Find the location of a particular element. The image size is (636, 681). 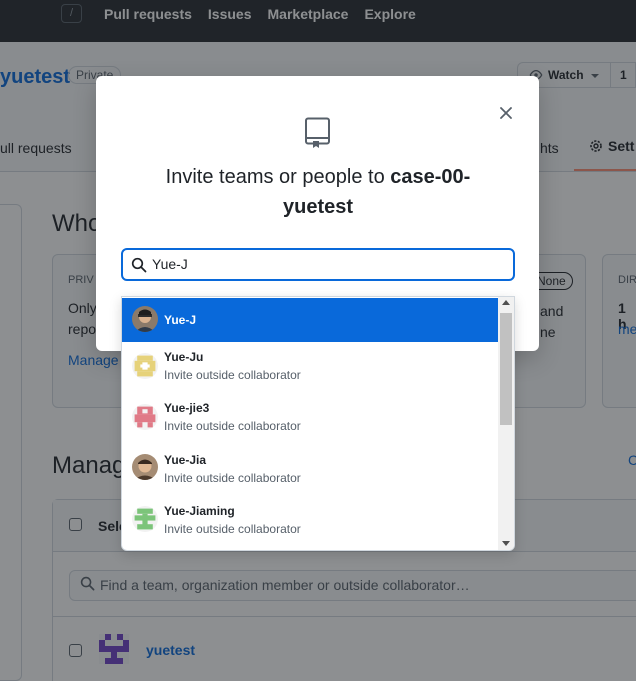

suggestion-item-yue-jia: Yue-Jia Invite outside collaborator is located at coordinates (310, 469).